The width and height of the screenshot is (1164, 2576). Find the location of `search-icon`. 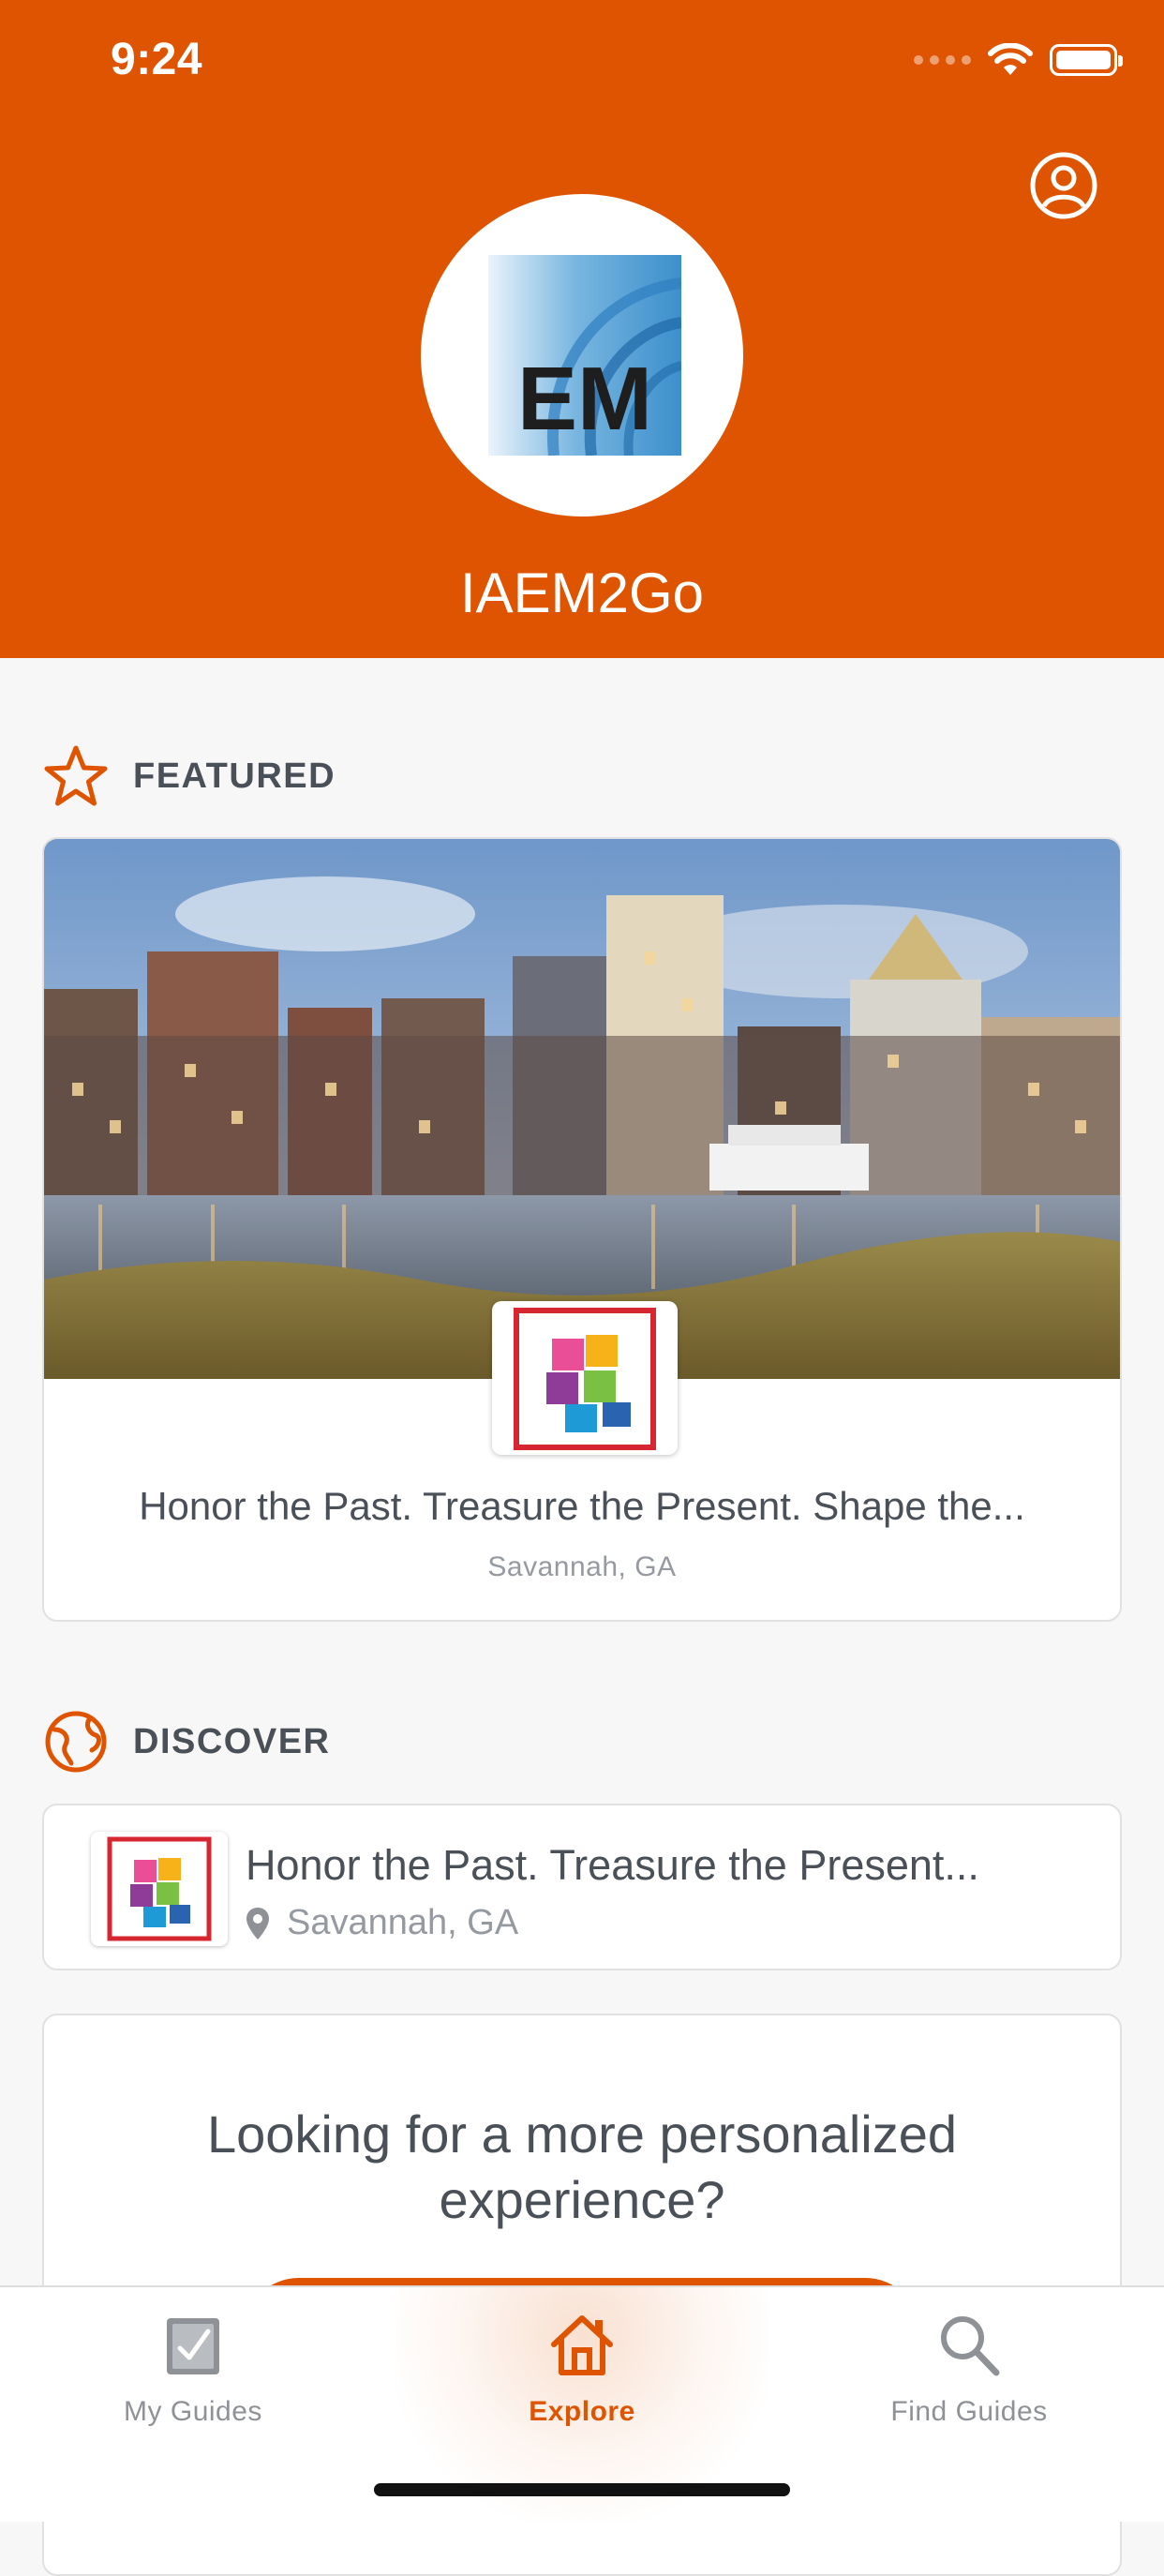

search-icon is located at coordinates (971, 2346).